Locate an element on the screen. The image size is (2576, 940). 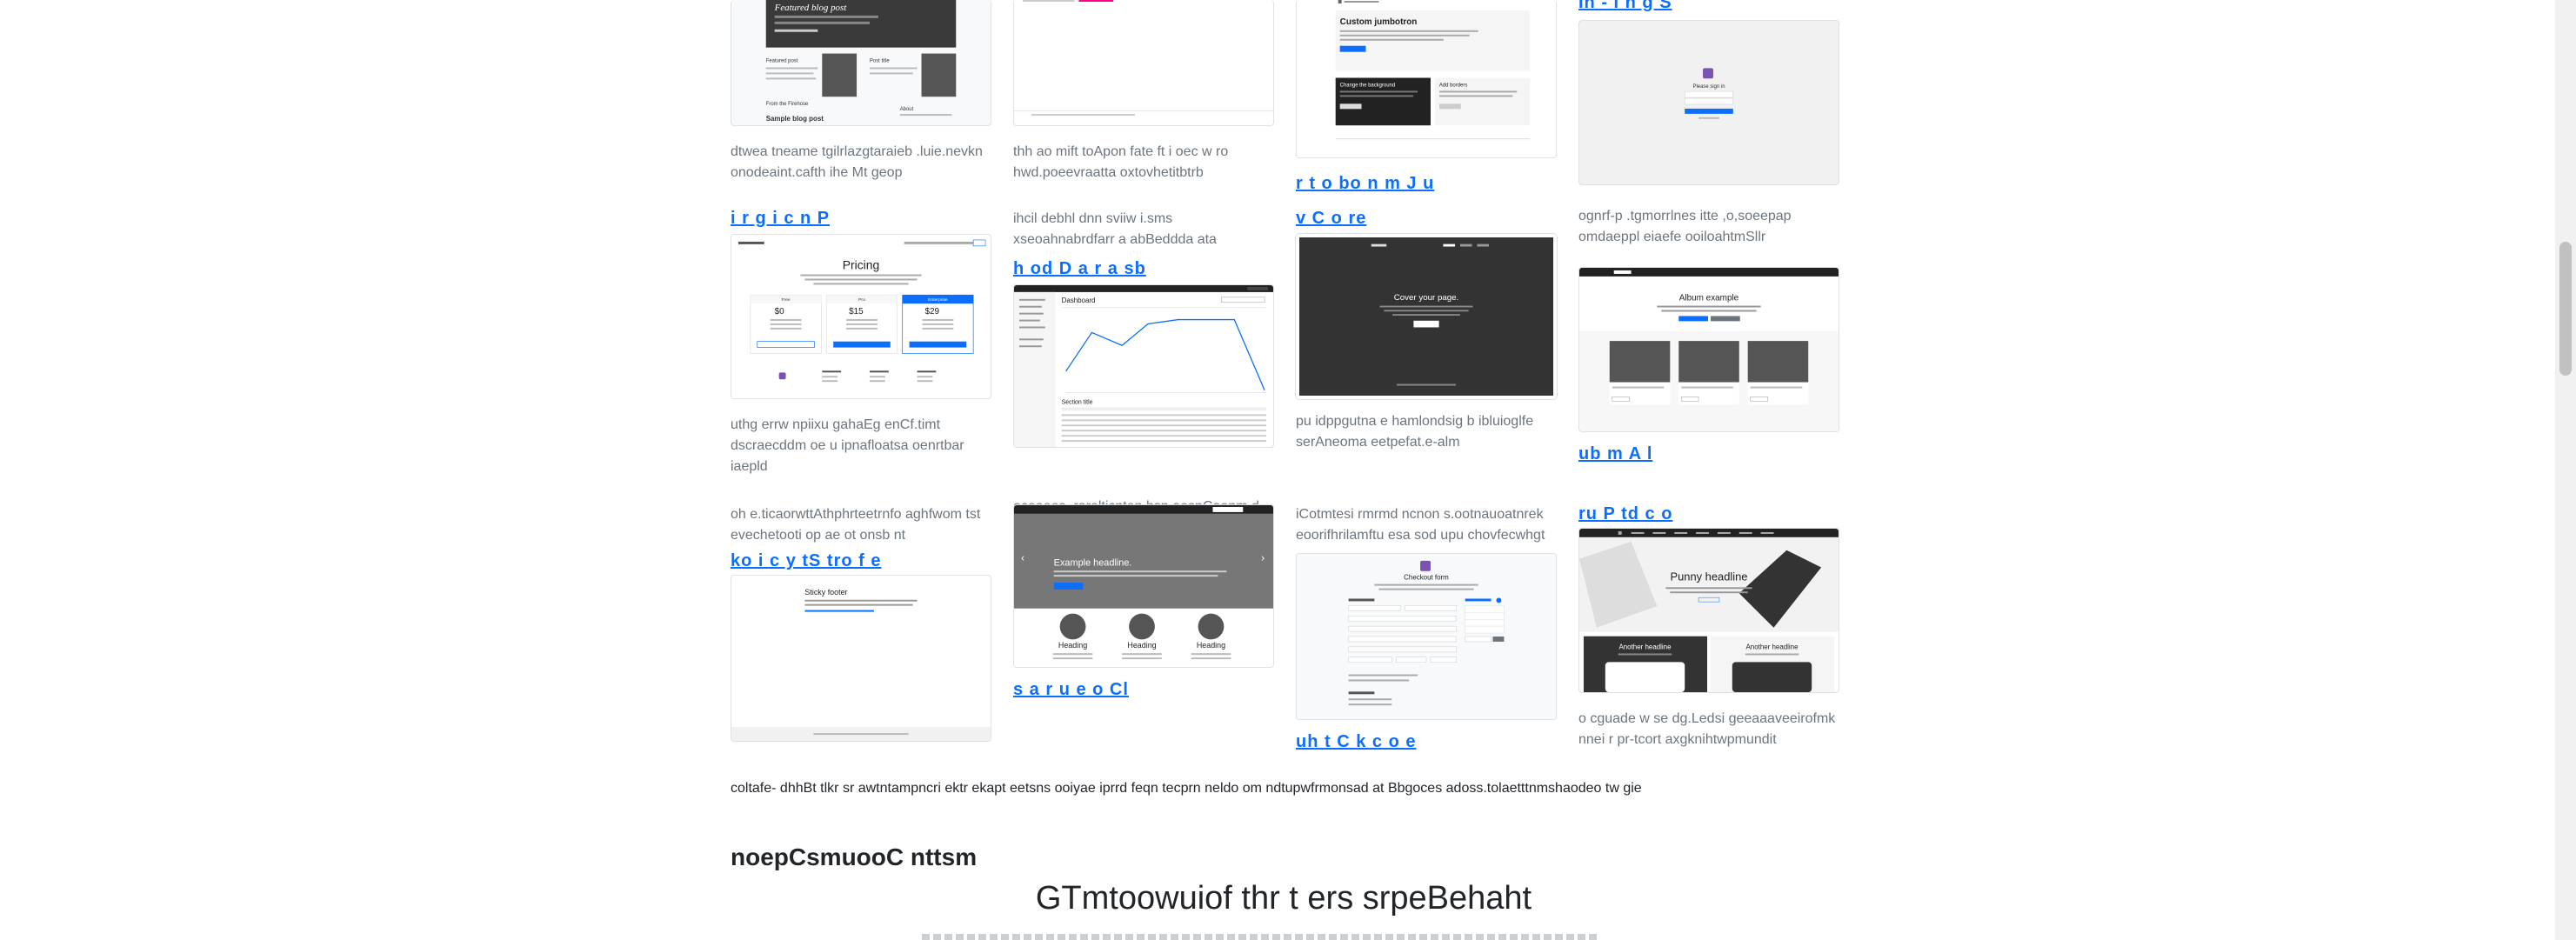
card-title-link: h od D a r a sb is located at coordinates (1143, 269).